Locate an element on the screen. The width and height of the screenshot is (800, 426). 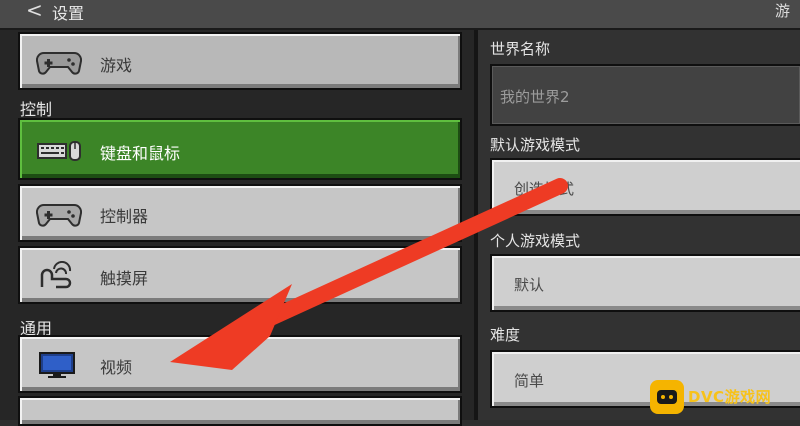
back-arrow-icon: < is located at coordinates (34, 11).